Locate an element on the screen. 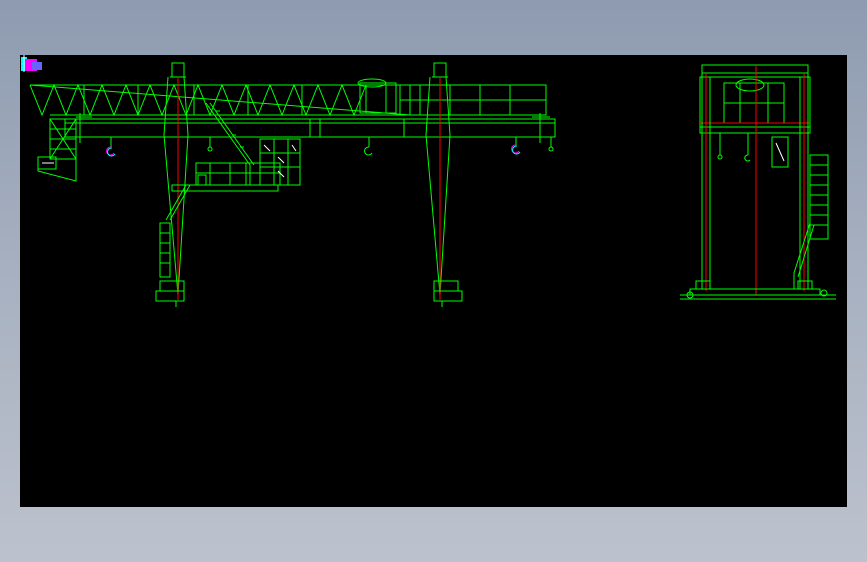 Image resolution: width=867 pixels, height=562 pixels. main-girder-truss is located at coordinates (288, 100).